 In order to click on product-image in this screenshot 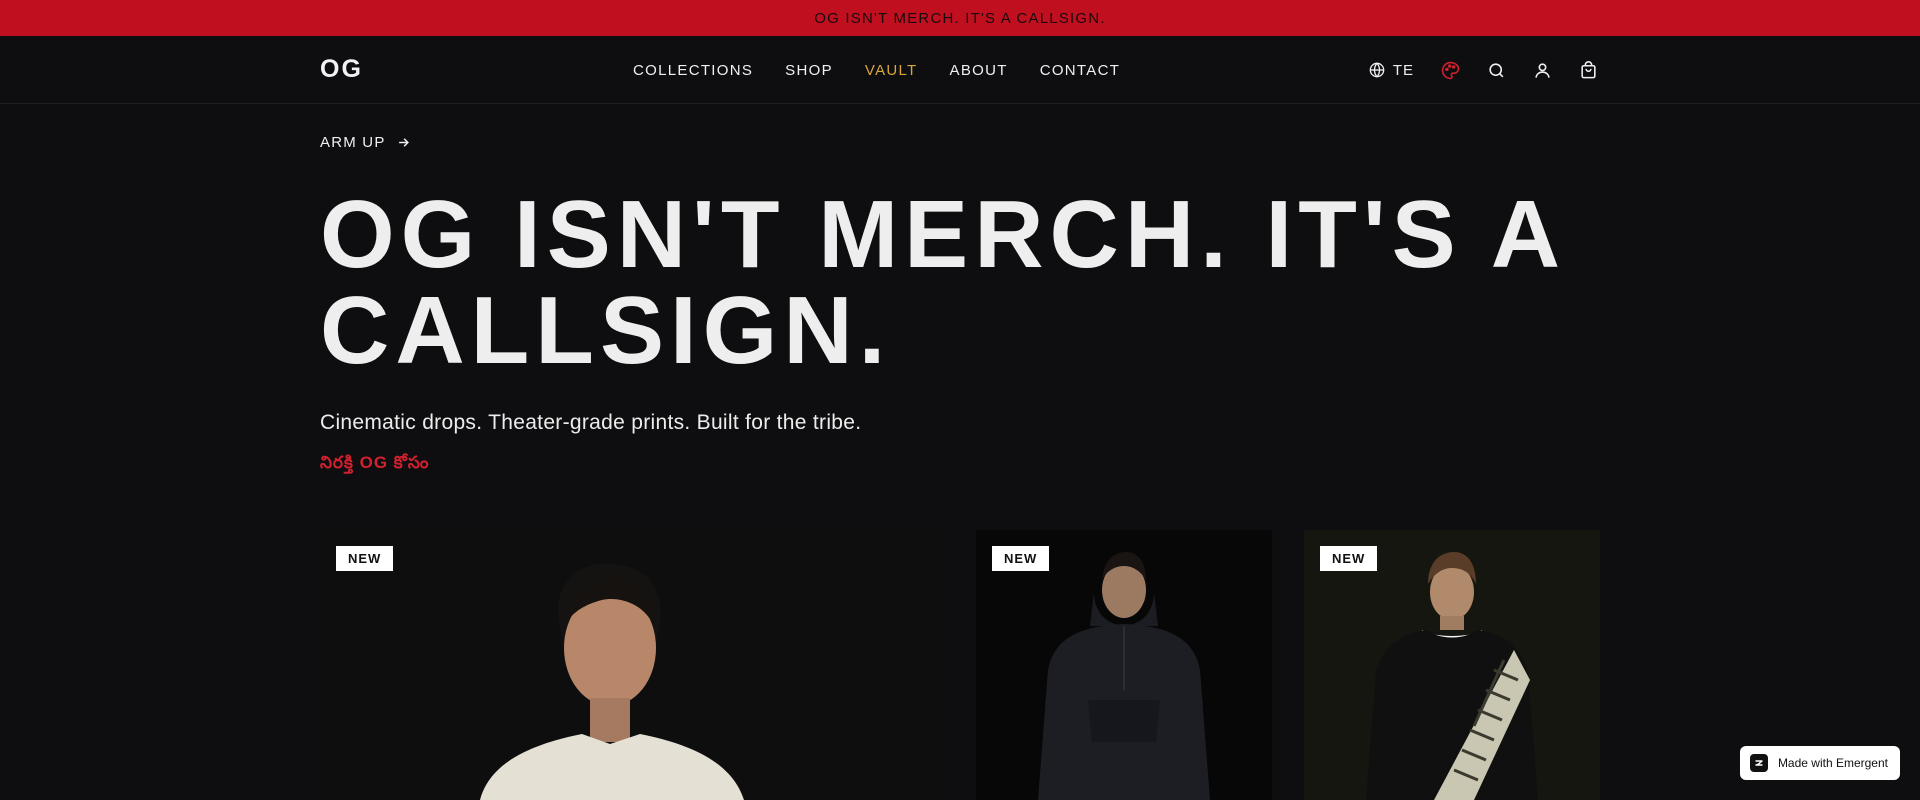, I will do `click(631, 665)`.